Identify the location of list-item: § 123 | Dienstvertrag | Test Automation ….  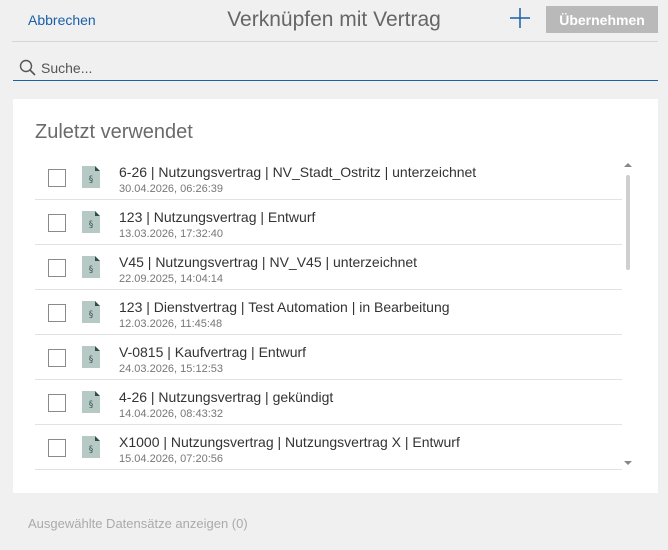
(328, 312).